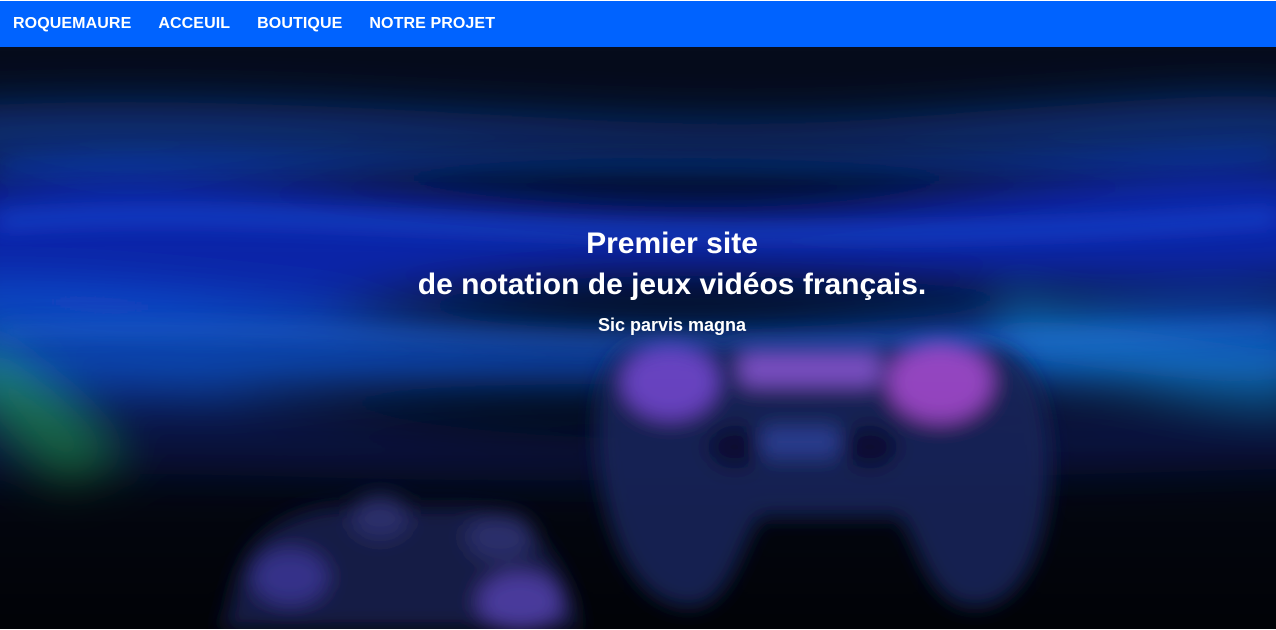 The height and width of the screenshot is (630, 1276). What do you see at coordinates (194, 24) in the screenshot?
I see `nav-link-acceuil: ACCEUIL` at bounding box center [194, 24].